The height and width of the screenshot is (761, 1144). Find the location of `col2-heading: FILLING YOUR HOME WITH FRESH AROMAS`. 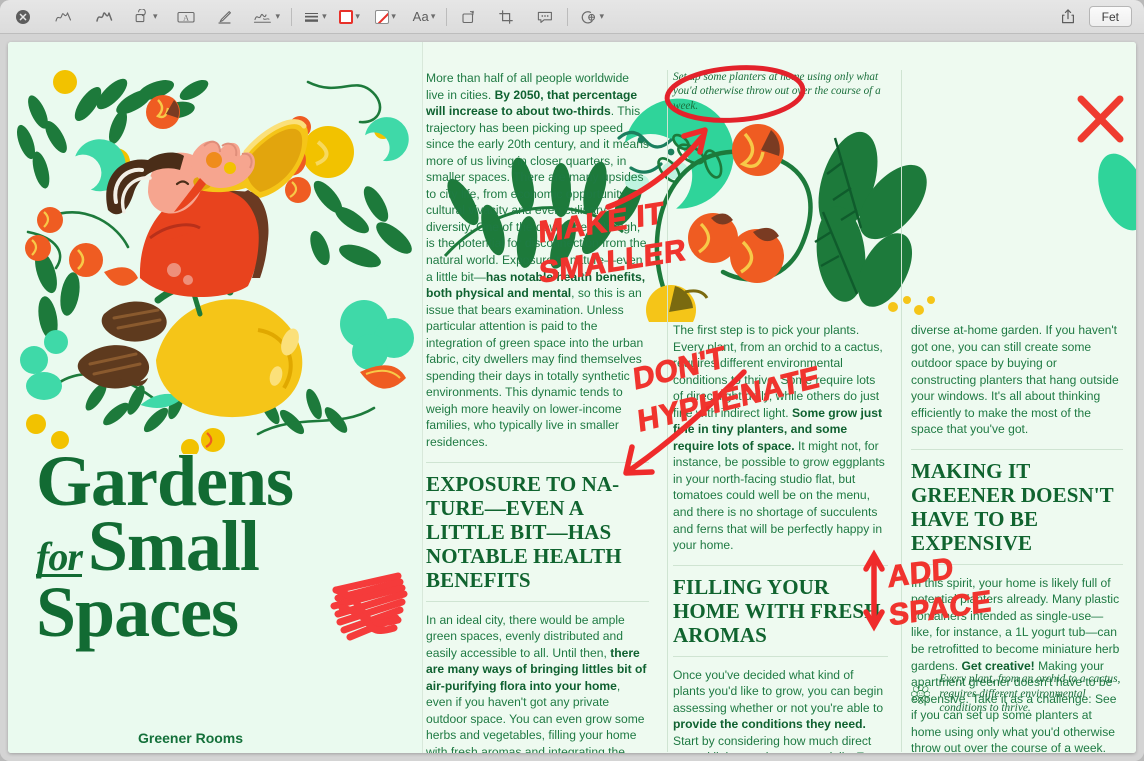

col2-heading: FILLING YOUR HOME WITH FRESH AROMAS is located at coordinates (777, 610).